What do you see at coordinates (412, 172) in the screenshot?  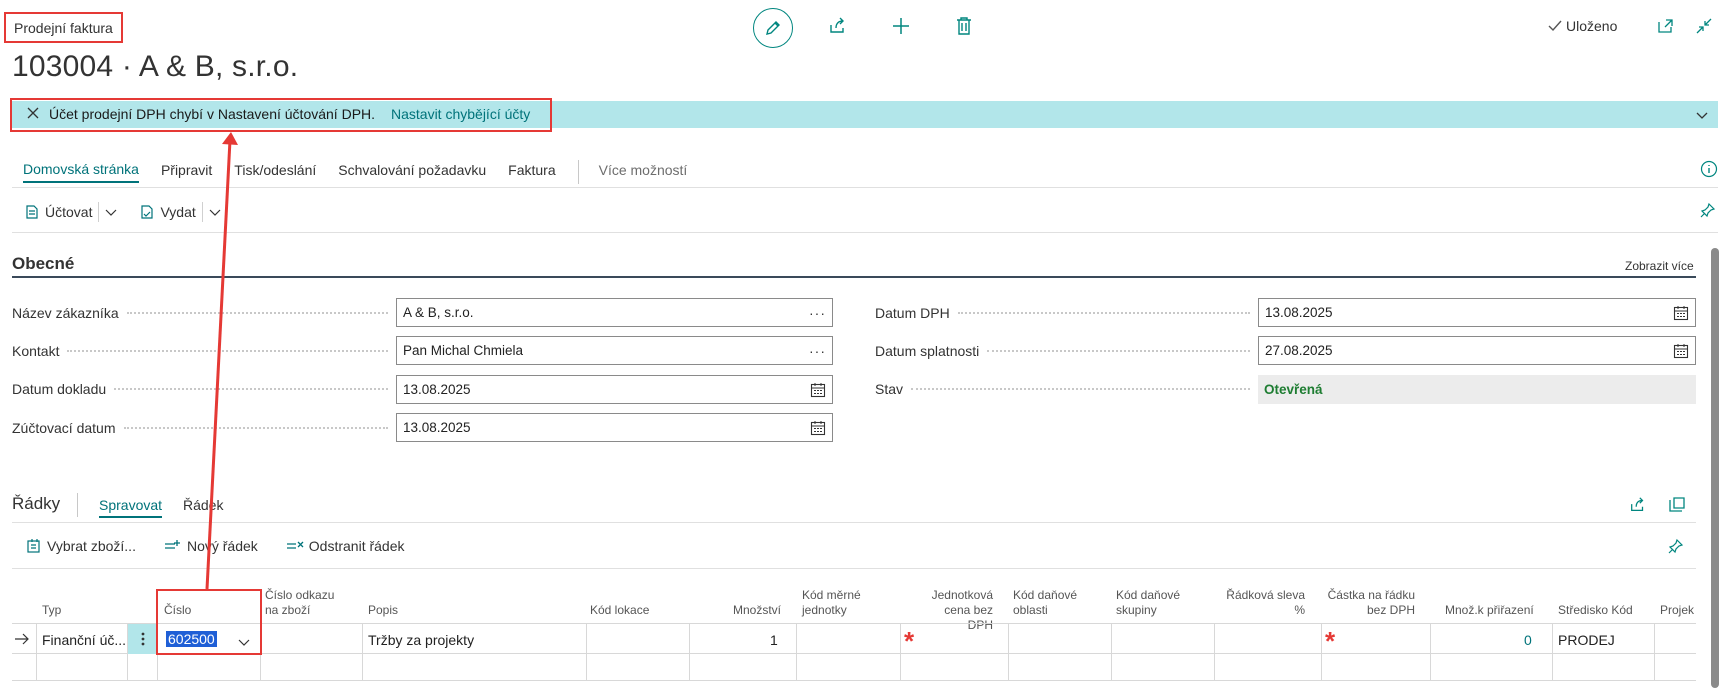 I see `tab-request-approval: Schvalování požadavku` at bounding box center [412, 172].